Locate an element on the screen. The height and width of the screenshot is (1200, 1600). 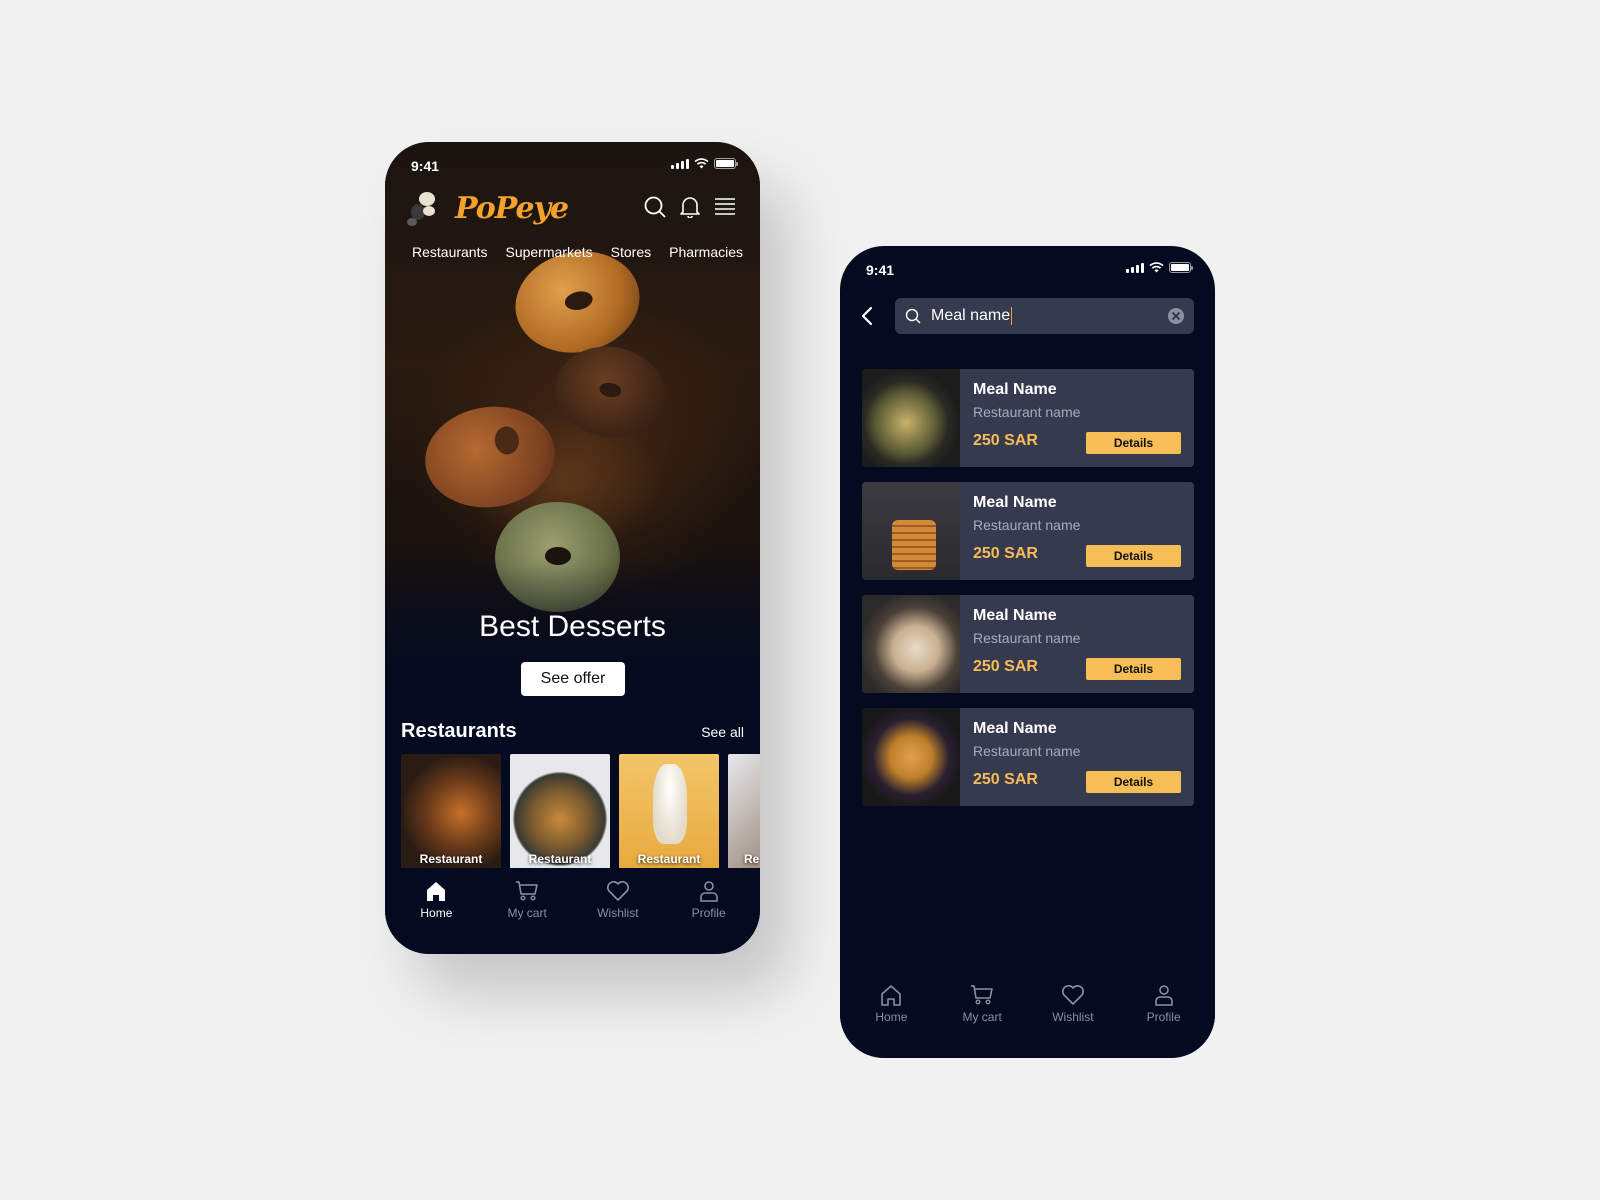
logo-text: PoPeye is located at coordinates (512, 208).